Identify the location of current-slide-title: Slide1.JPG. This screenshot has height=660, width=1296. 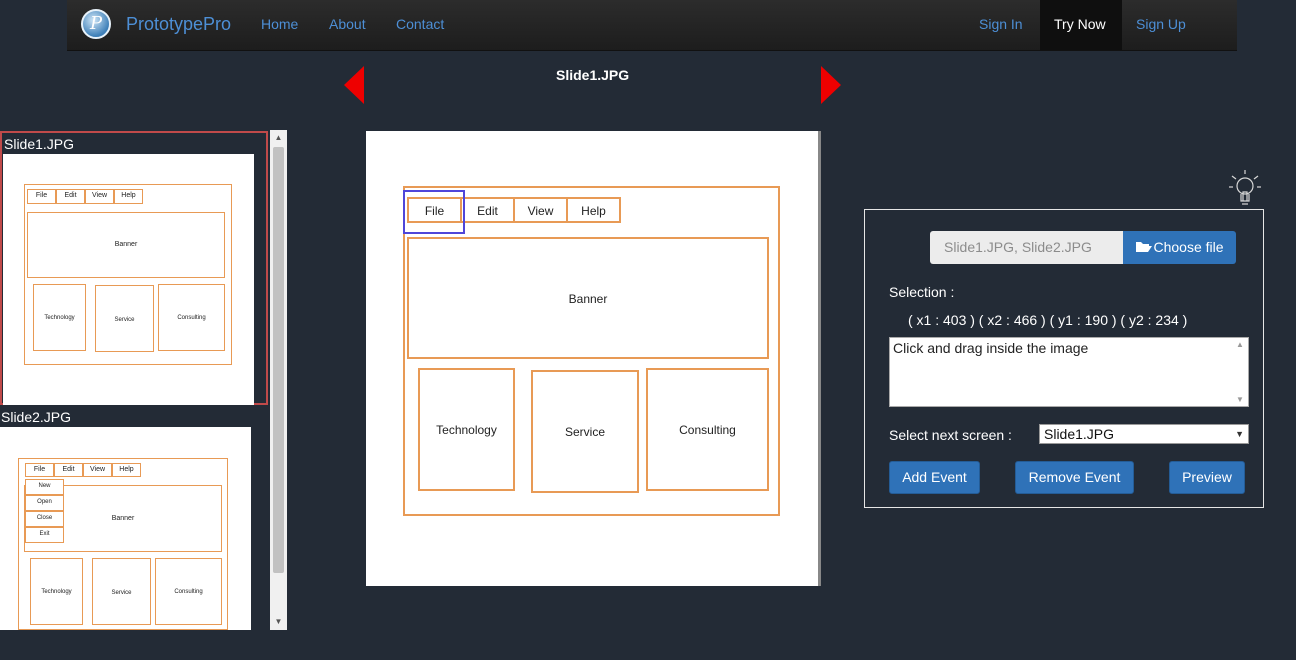
(593, 75).